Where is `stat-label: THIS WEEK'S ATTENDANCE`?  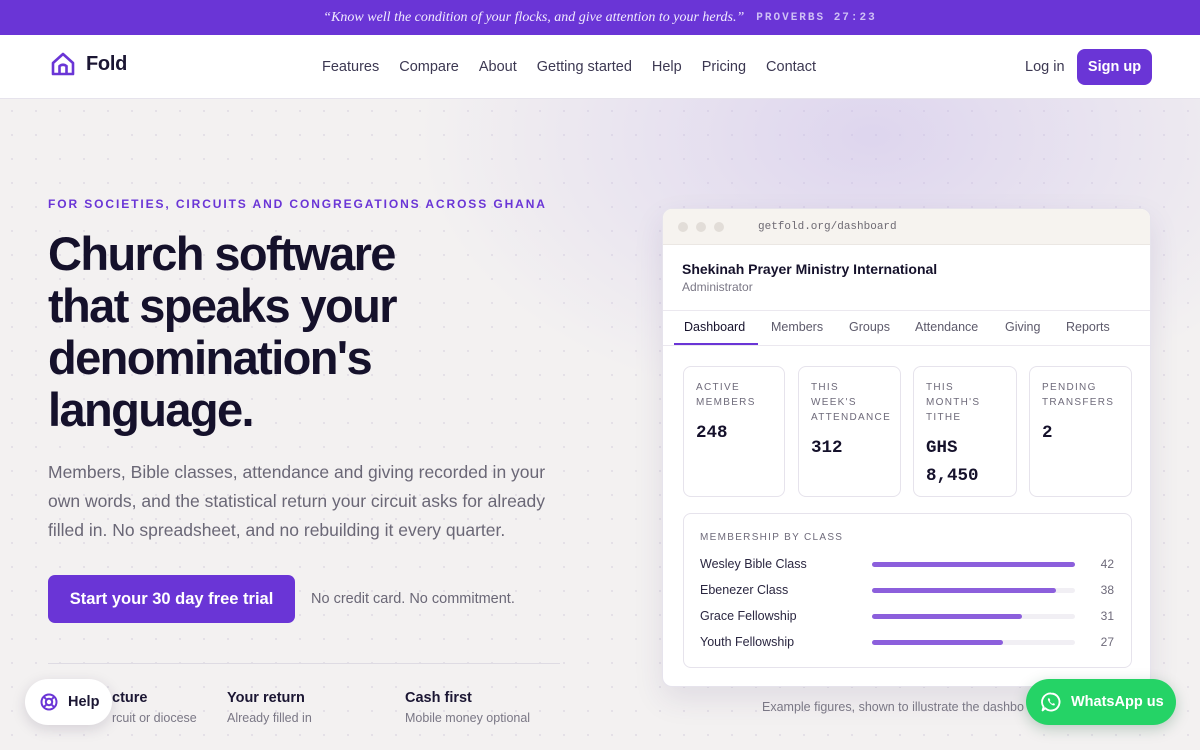 stat-label: THIS WEEK'S ATTENDANCE is located at coordinates (851, 402).